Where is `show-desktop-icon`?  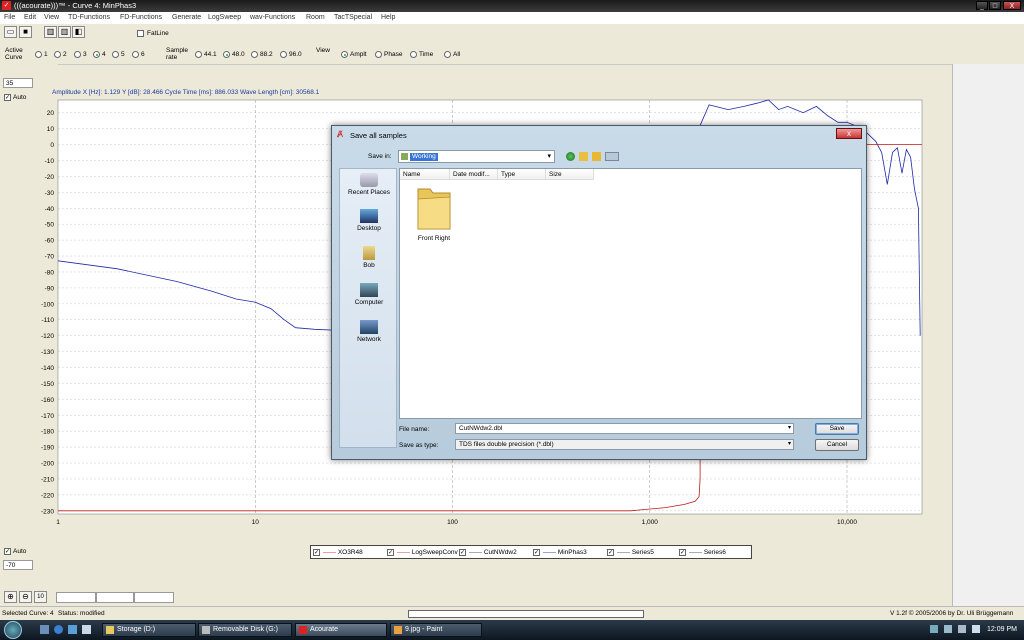 show-desktop-icon is located at coordinates (44, 629).